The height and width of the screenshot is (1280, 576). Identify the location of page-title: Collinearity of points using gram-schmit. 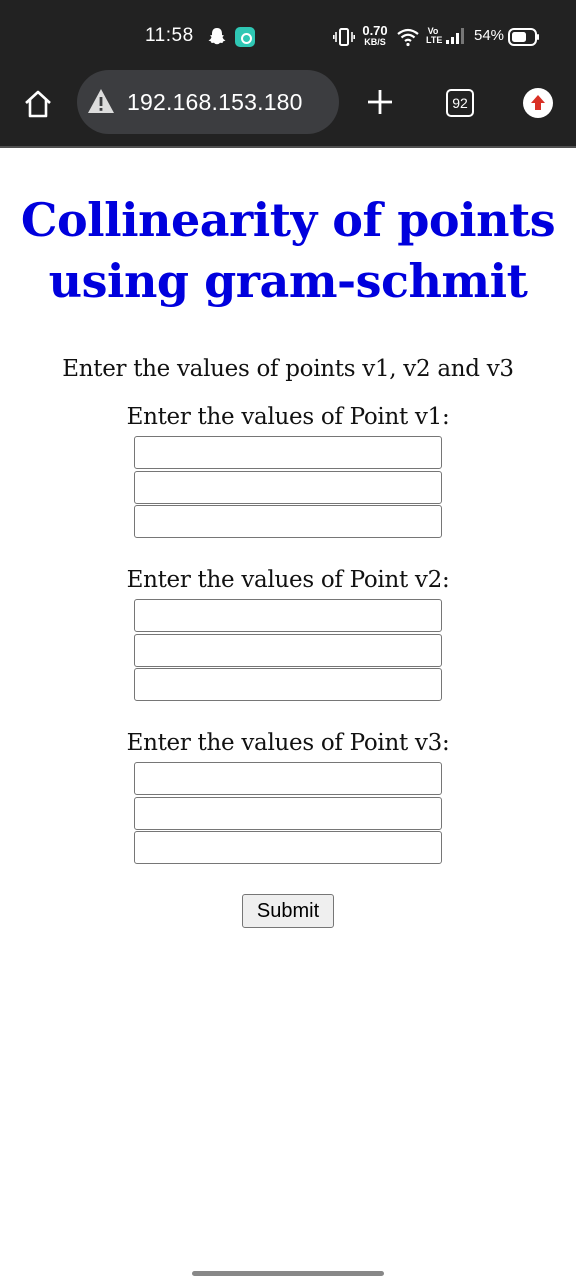
(288, 251).